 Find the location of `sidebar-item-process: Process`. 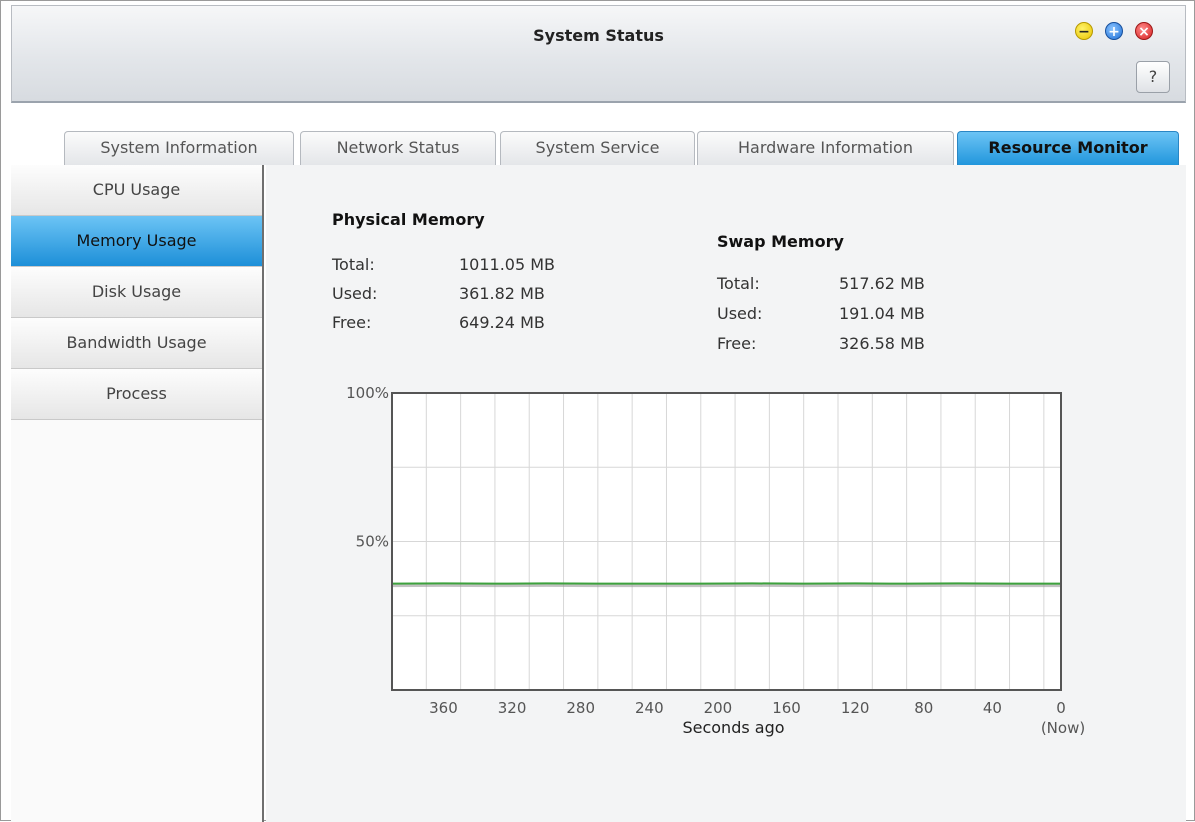

sidebar-item-process: Process is located at coordinates (136, 394).